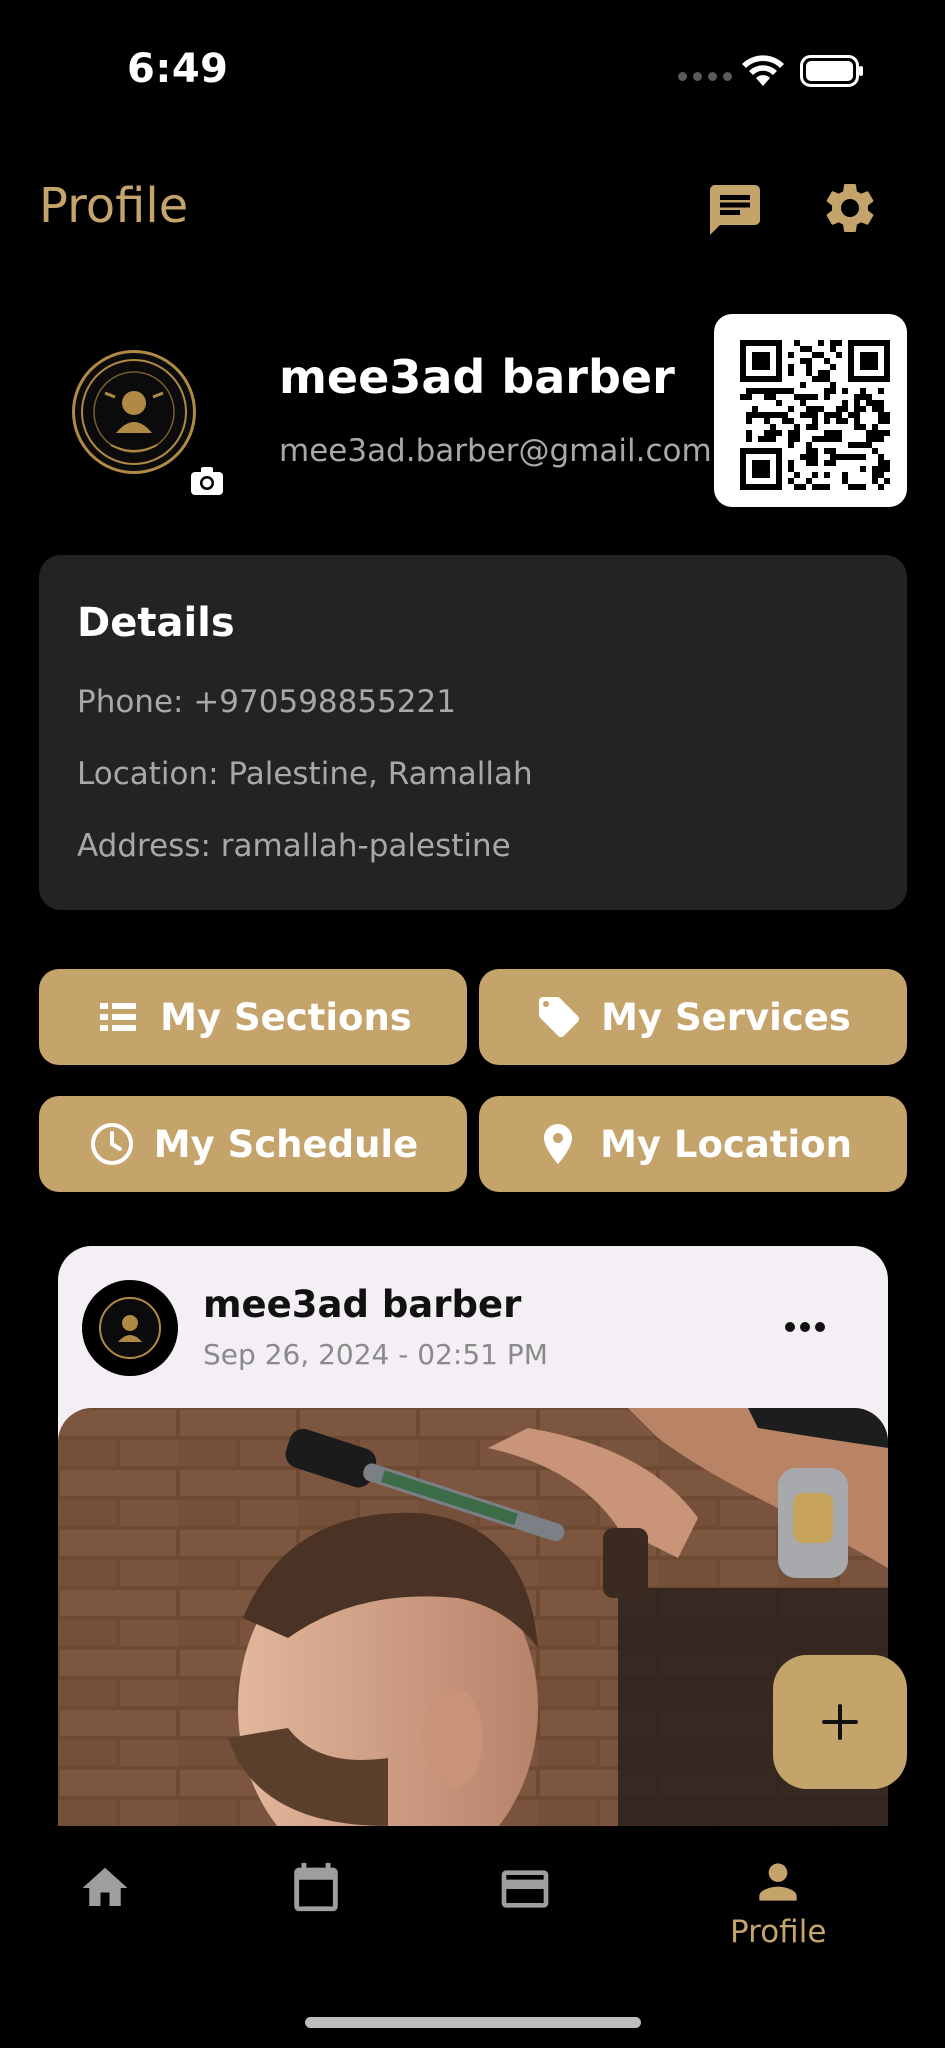  What do you see at coordinates (286, 1144) in the screenshot?
I see `my-schedule-label: My Schedule` at bounding box center [286, 1144].